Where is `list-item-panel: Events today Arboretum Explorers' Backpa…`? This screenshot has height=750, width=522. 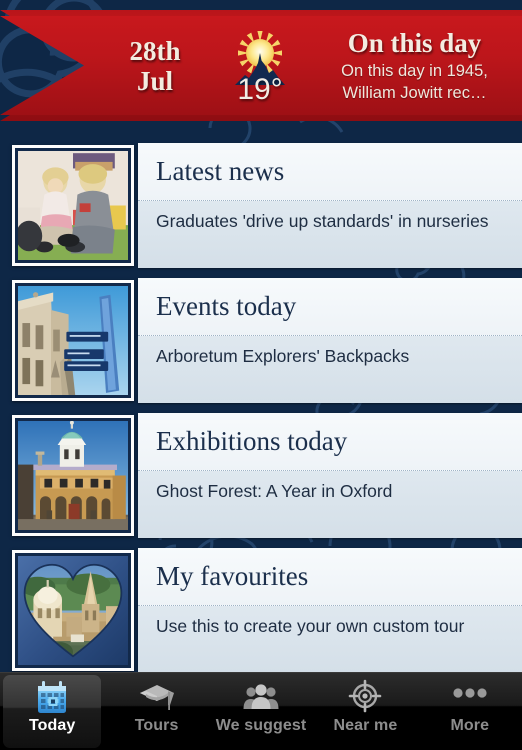
list-item-panel: Events today Arboretum Explorers' Backpa… is located at coordinates (330, 340).